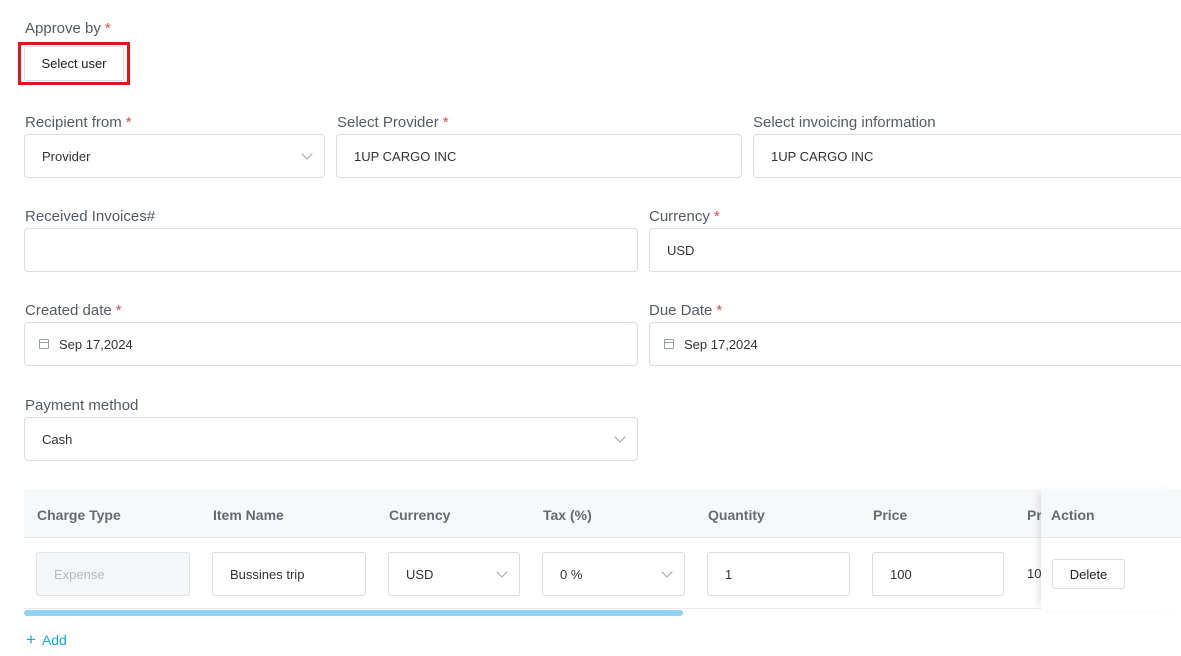 Image resolution: width=1181 pixels, height=656 pixels. What do you see at coordinates (567, 515) in the screenshot?
I see `col-tax: Tax (%)` at bounding box center [567, 515].